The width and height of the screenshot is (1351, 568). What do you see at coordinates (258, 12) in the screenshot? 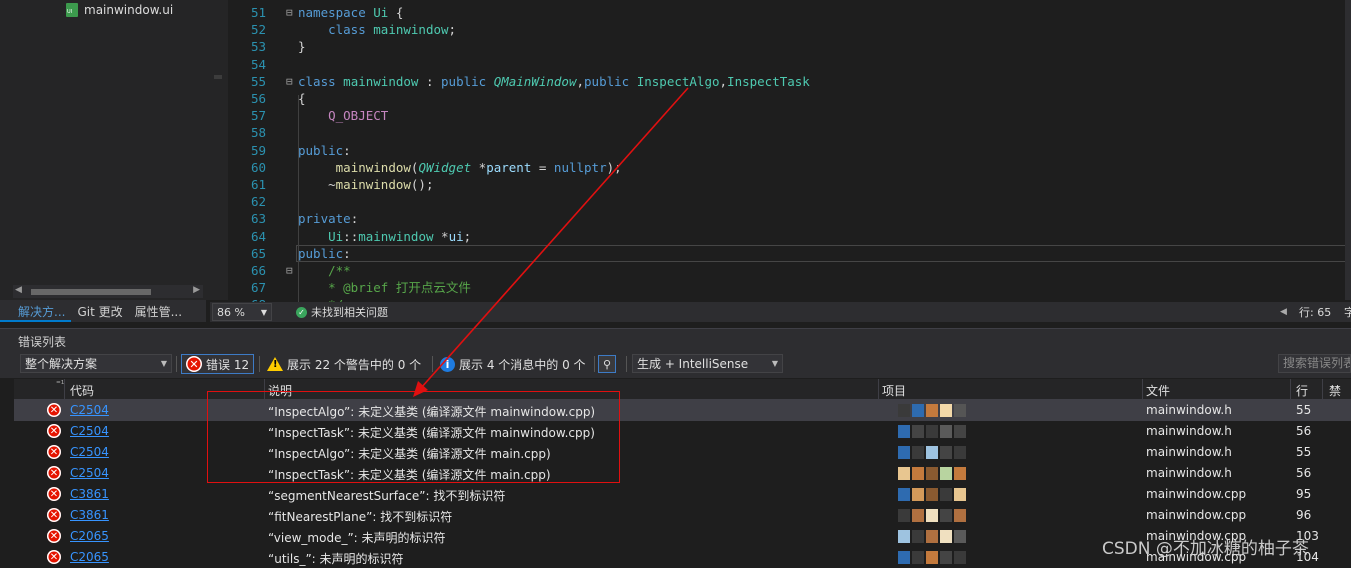
I see `line-number: 51` at bounding box center [258, 12].